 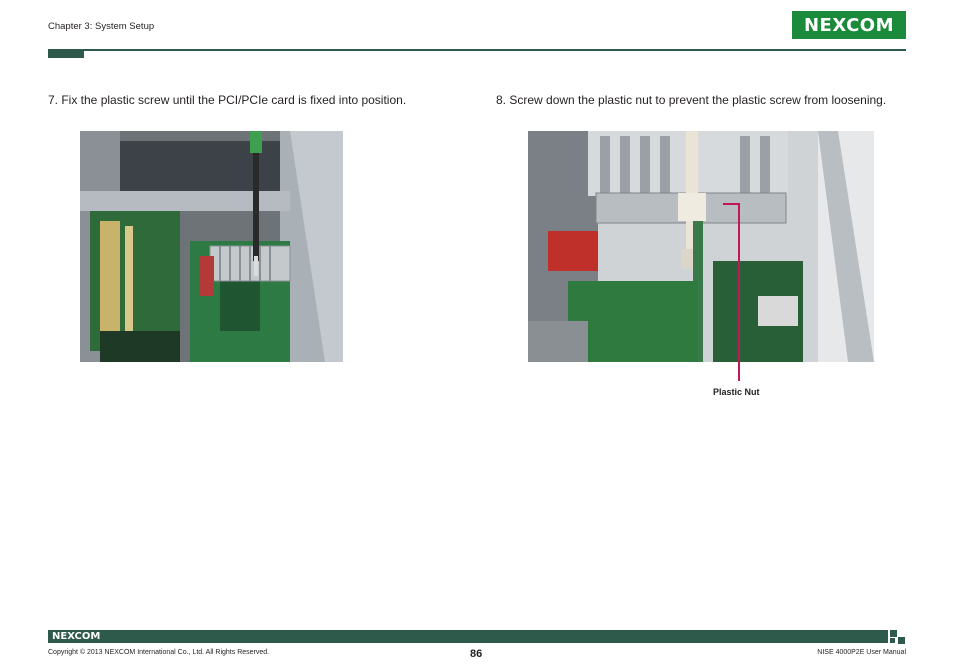 What do you see at coordinates (901, 640) in the screenshot?
I see `footer-square-small` at bounding box center [901, 640].